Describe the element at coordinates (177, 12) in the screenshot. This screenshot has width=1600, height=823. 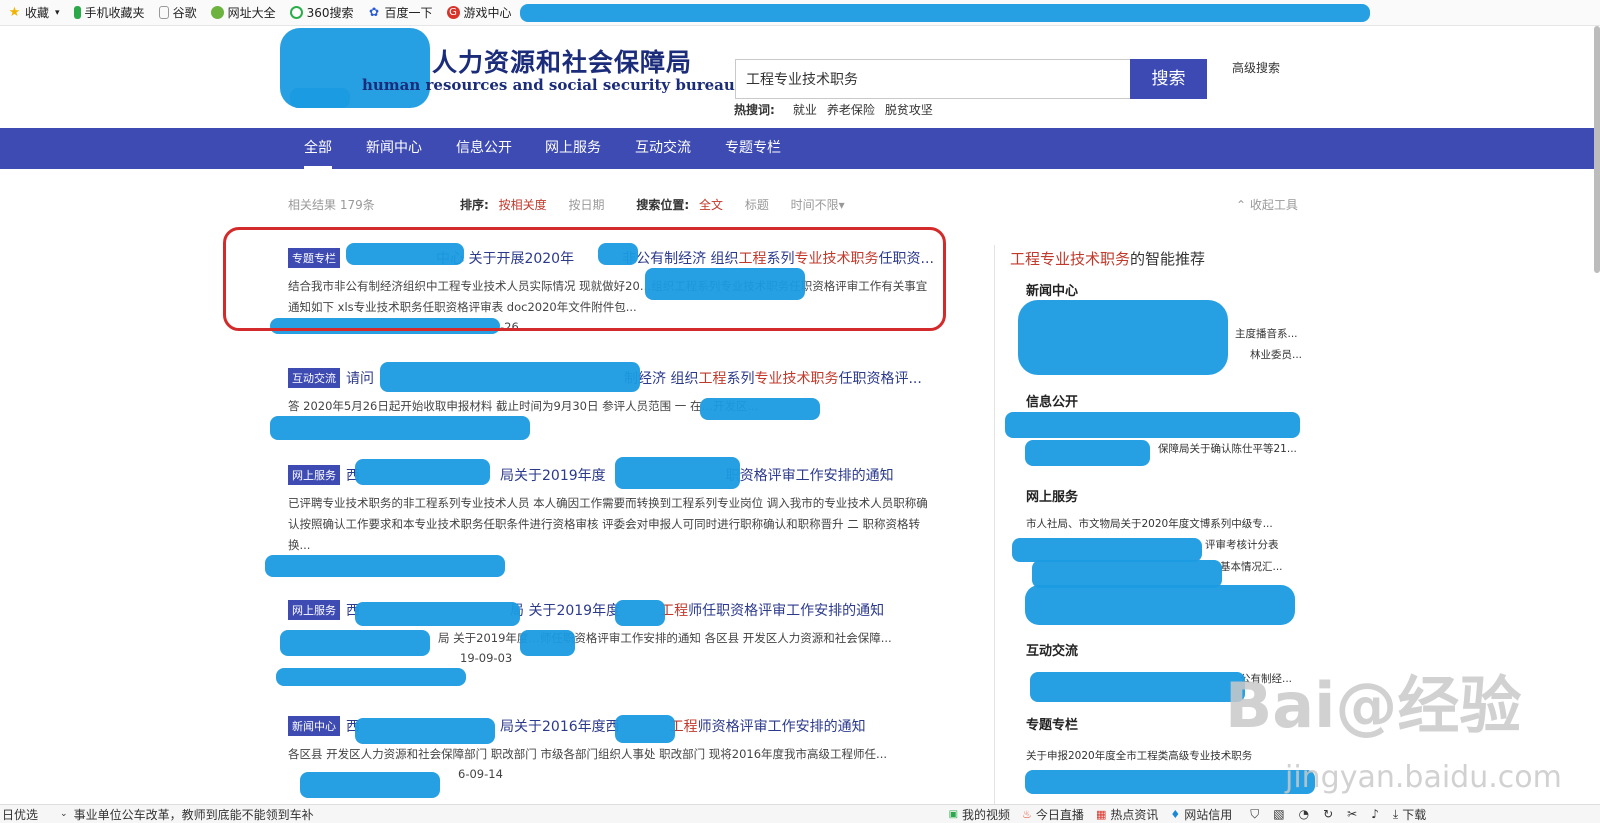
I see `bookmark-google: 谷歌` at that location.